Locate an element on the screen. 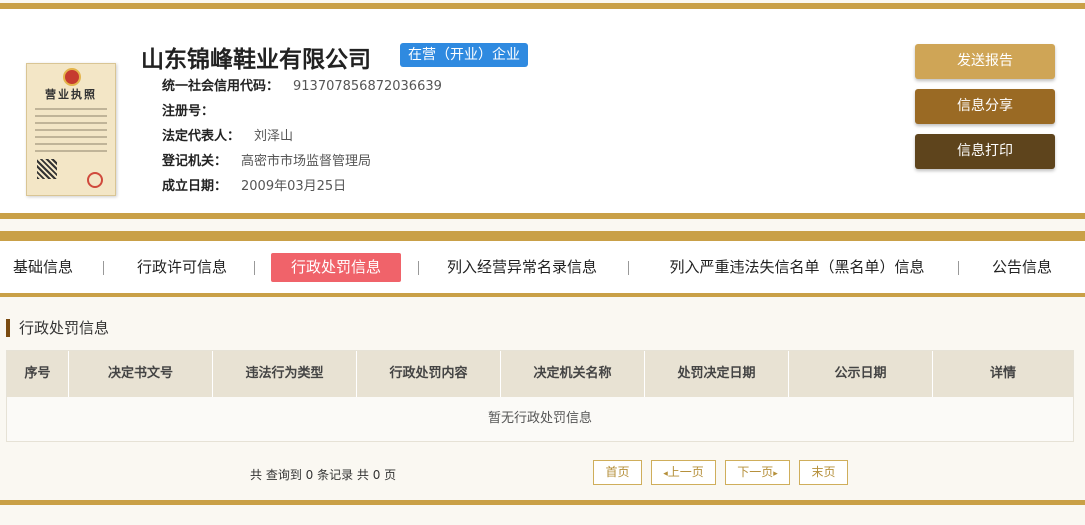 Image resolution: width=1085 pixels, height=525 pixels. column-header-decision-date: 处罚决定日期 is located at coordinates (717, 374).